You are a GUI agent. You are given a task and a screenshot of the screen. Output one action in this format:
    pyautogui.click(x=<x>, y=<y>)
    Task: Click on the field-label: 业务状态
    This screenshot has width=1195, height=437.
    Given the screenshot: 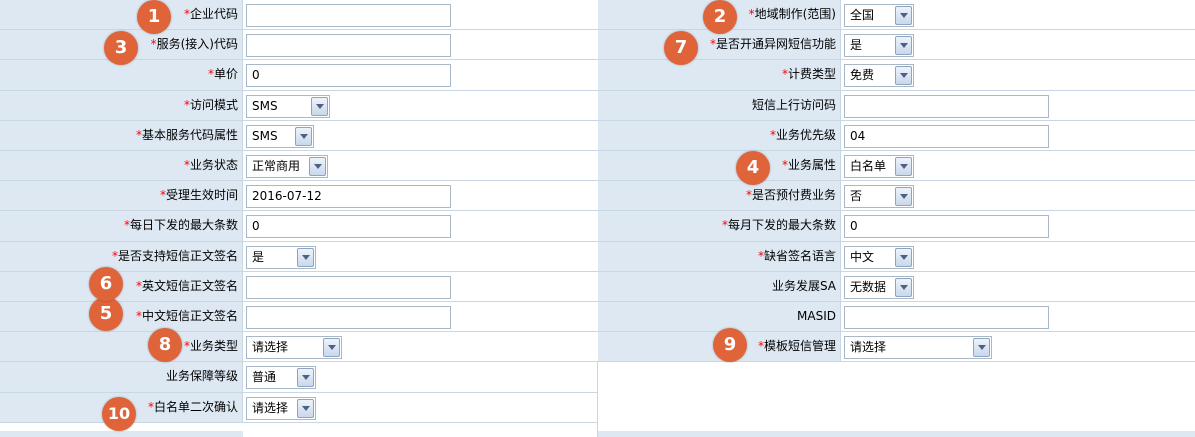 What is the action you would take?
    pyautogui.click(x=213, y=165)
    